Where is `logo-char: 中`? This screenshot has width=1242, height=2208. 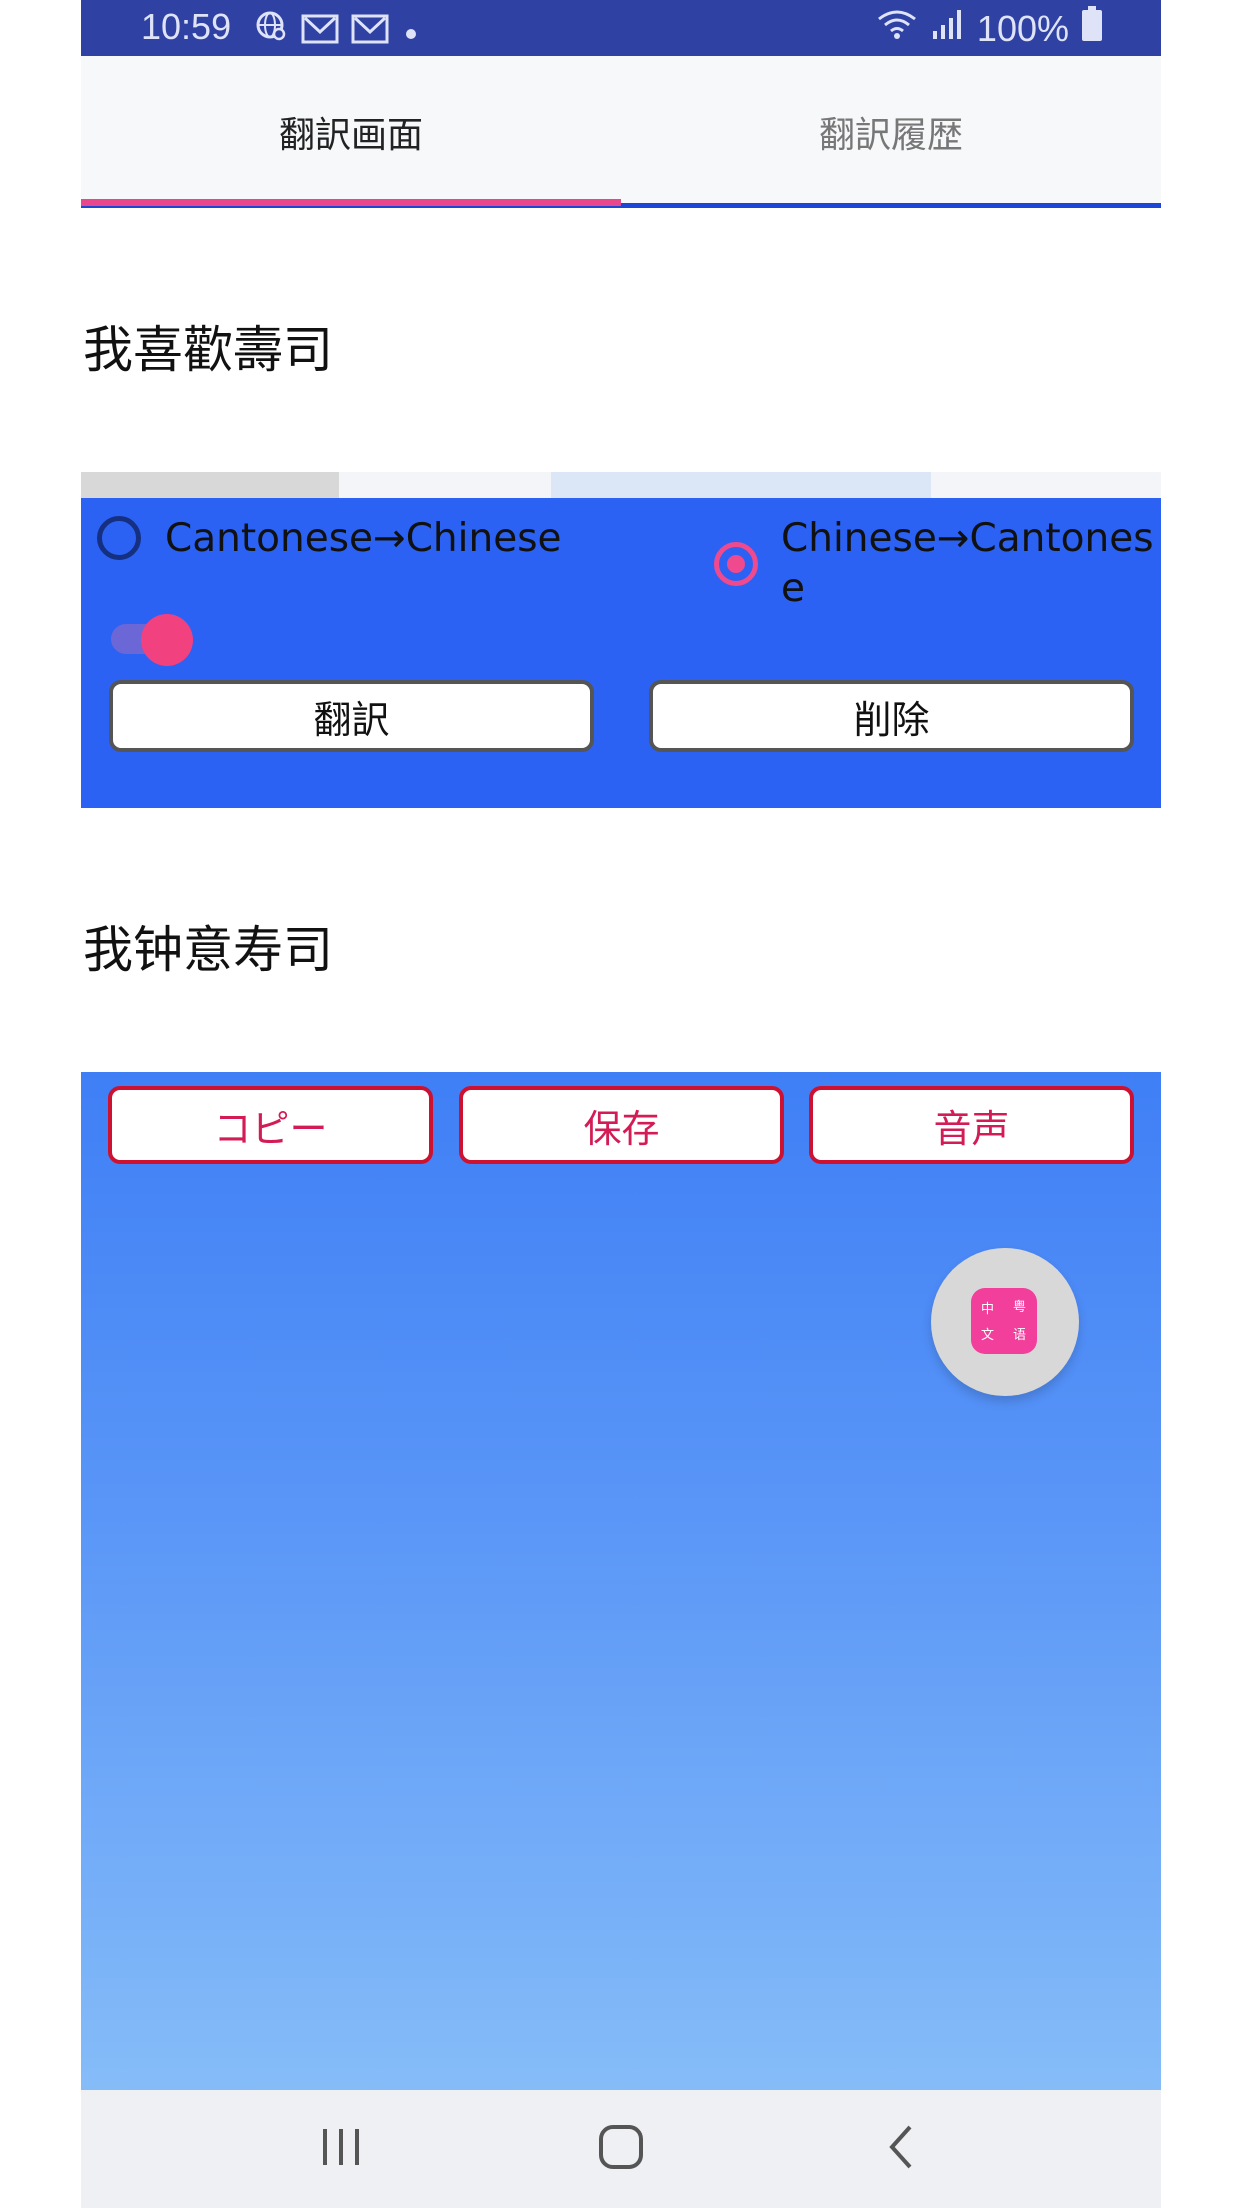 logo-char: 中 is located at coordinates (988, 1309).